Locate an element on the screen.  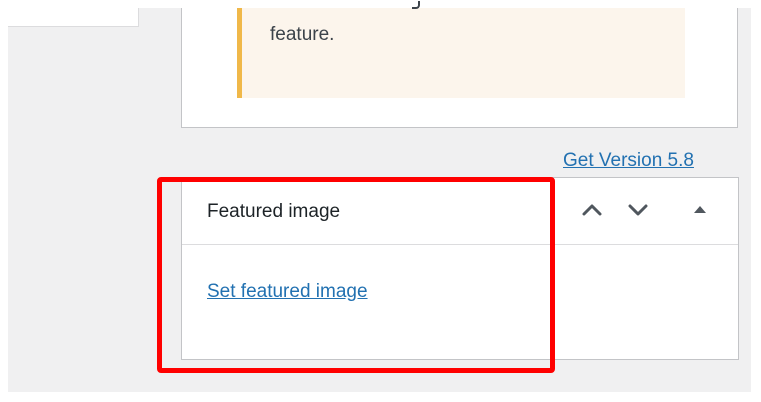
frame-top is located at coordinates (380, 4).